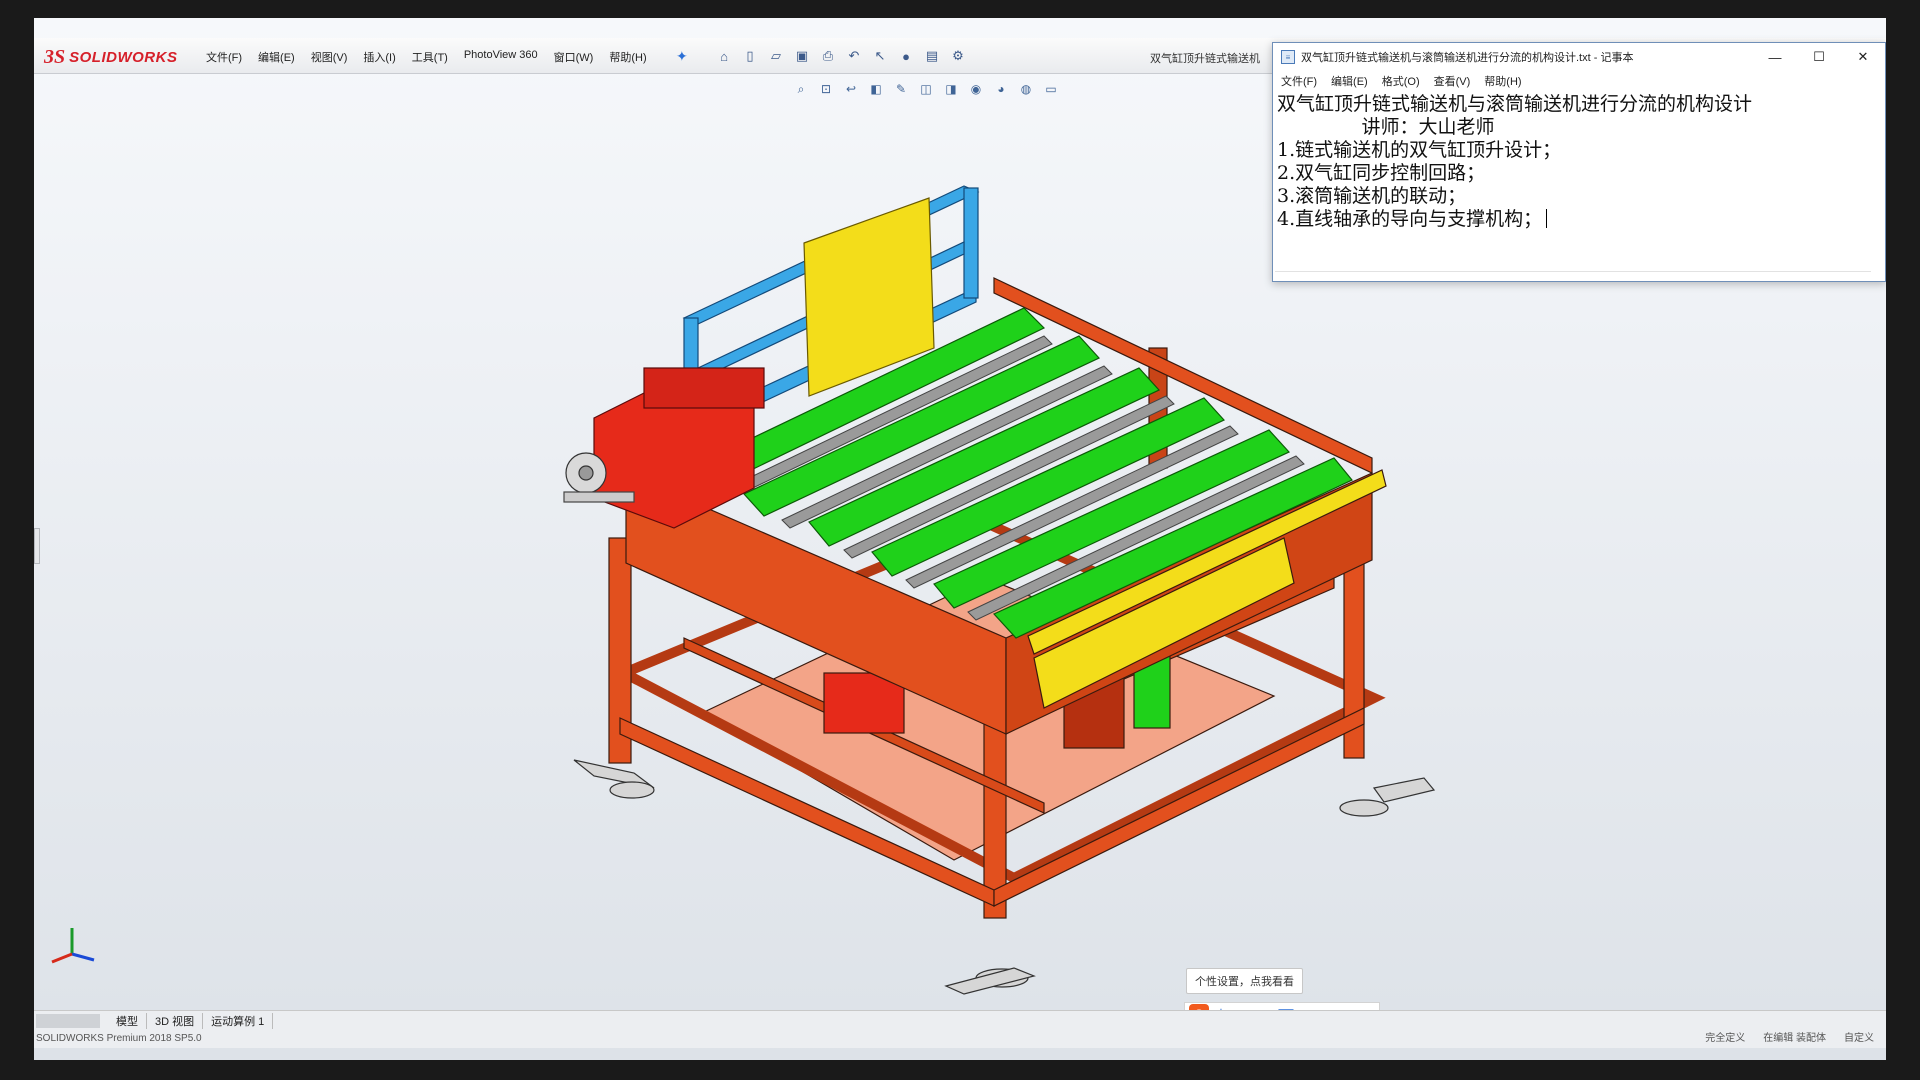 The image size is (1920, 1080). I want to click on status-right: 完全定义 在编辑 装配体 自定义, so click(1789, 1039).